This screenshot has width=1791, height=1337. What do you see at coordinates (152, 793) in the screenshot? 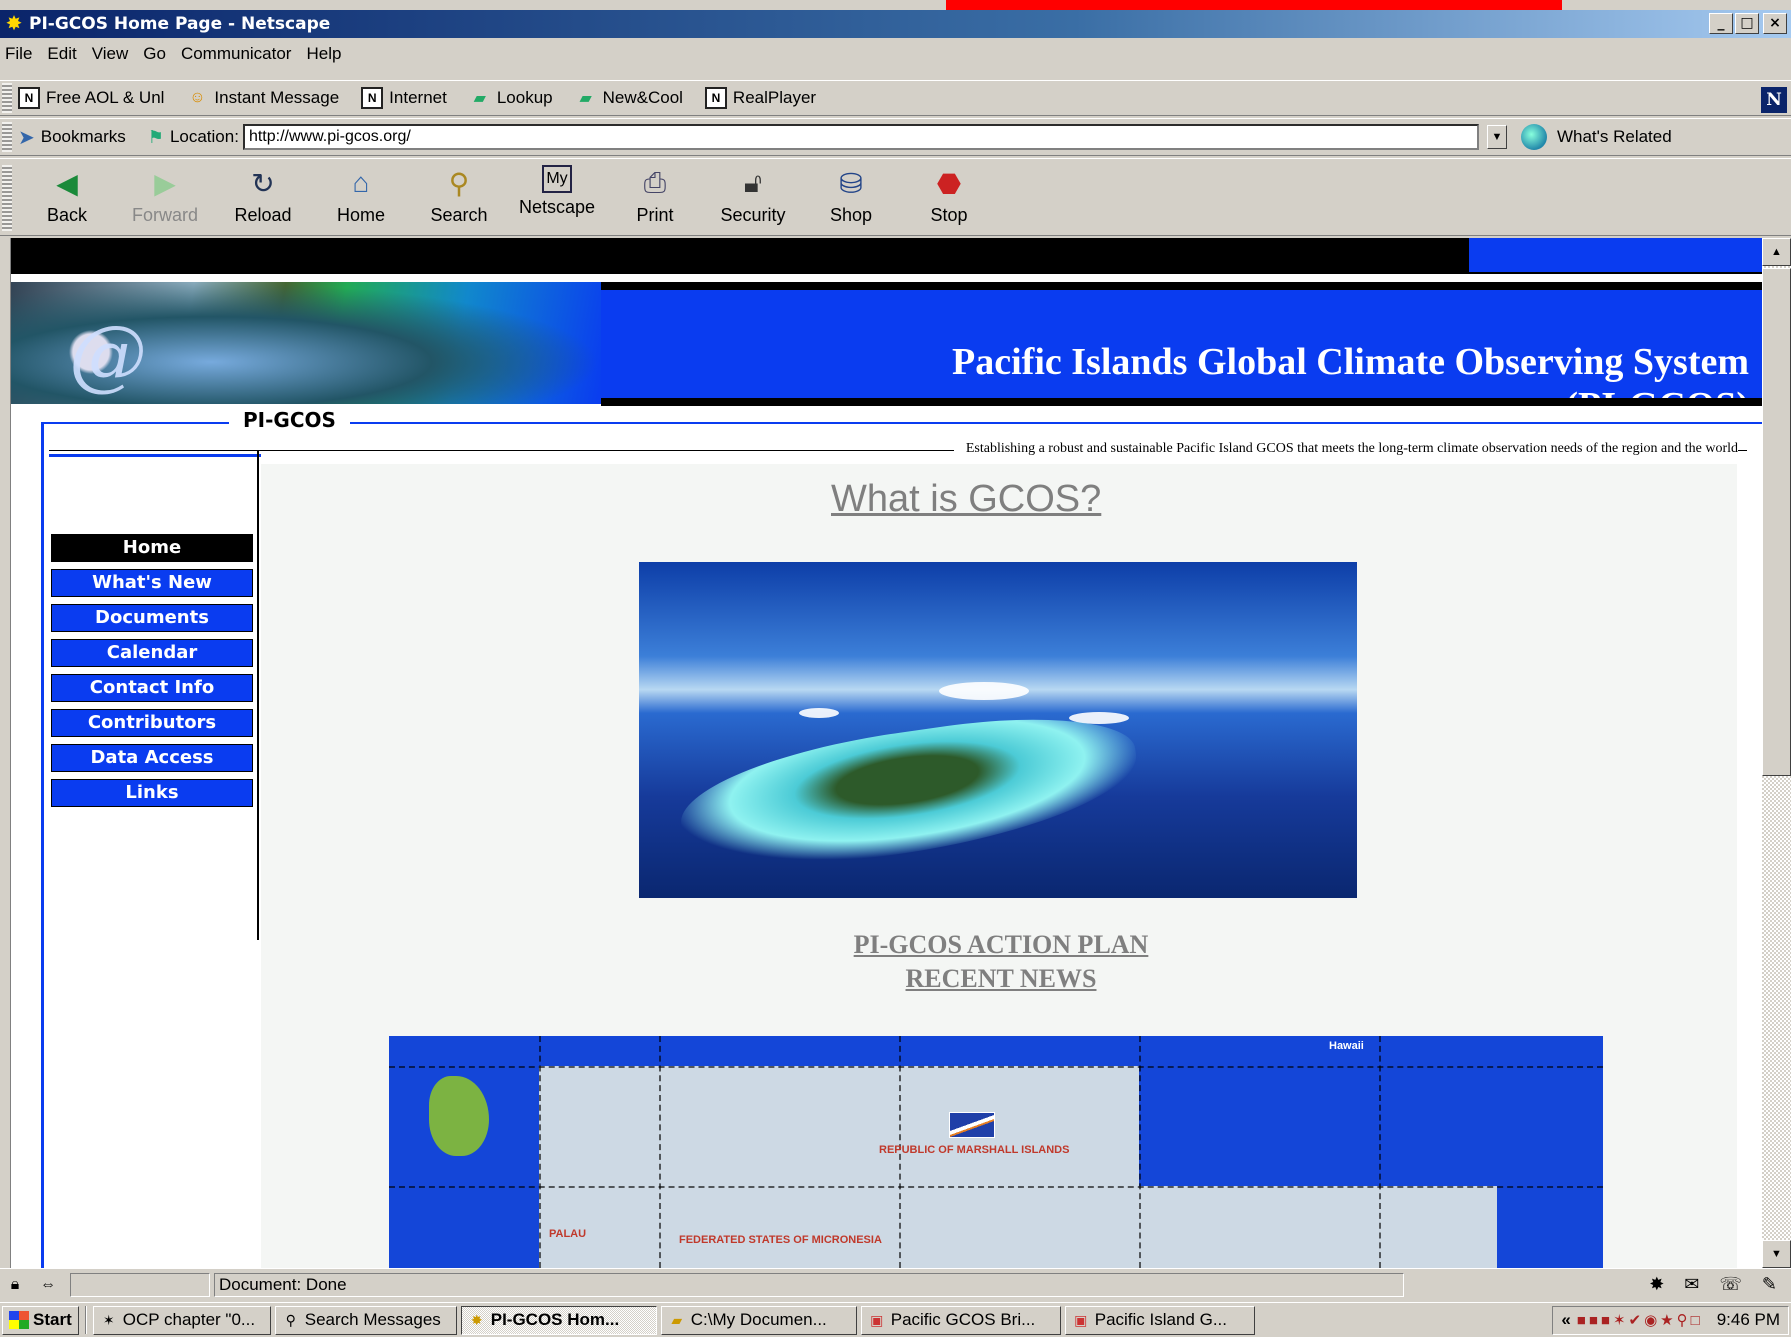
I see `nav-links: Links` at bounding box center [152, 793].